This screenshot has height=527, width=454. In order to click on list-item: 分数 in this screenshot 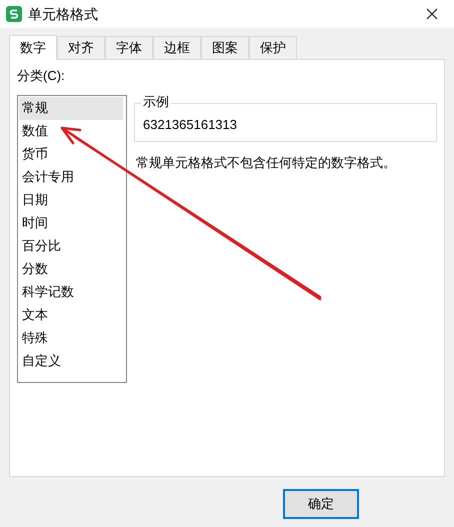, I will do `click(72, 269)`.